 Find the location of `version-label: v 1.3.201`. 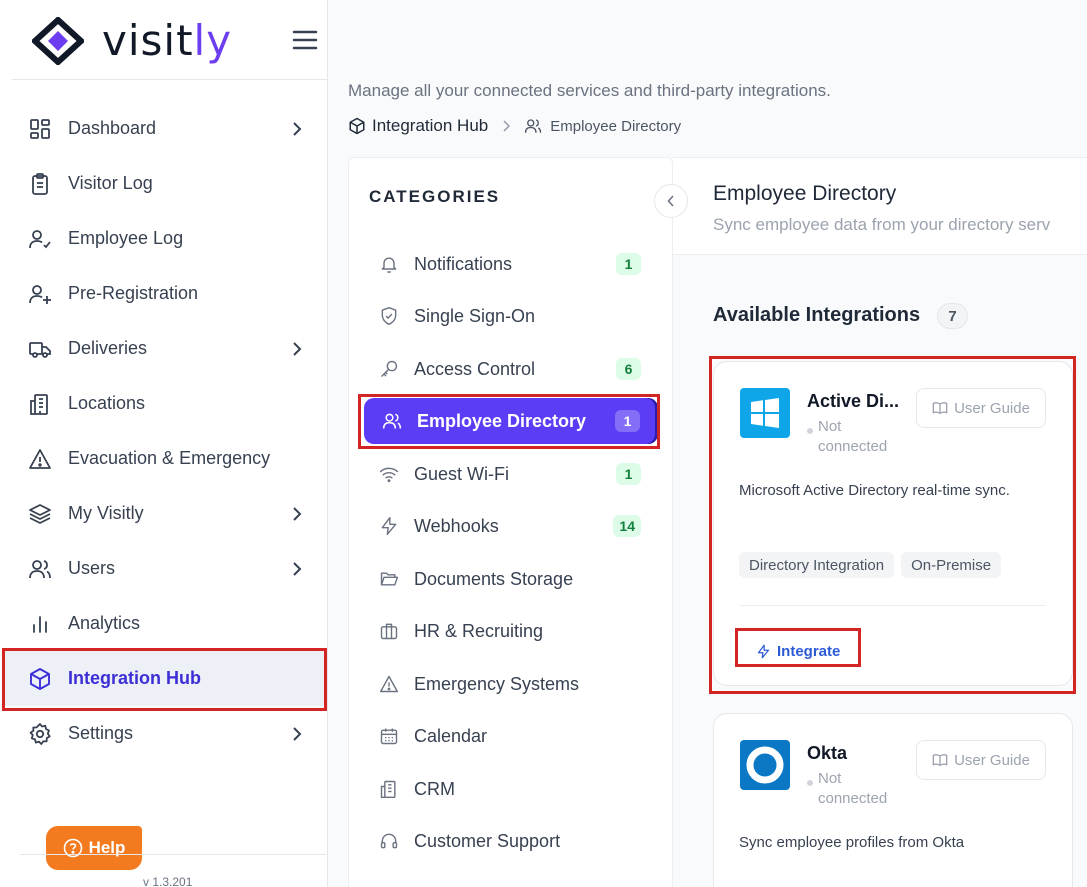

version-label: v 1.3.201 is located at coordinates (168, 881).